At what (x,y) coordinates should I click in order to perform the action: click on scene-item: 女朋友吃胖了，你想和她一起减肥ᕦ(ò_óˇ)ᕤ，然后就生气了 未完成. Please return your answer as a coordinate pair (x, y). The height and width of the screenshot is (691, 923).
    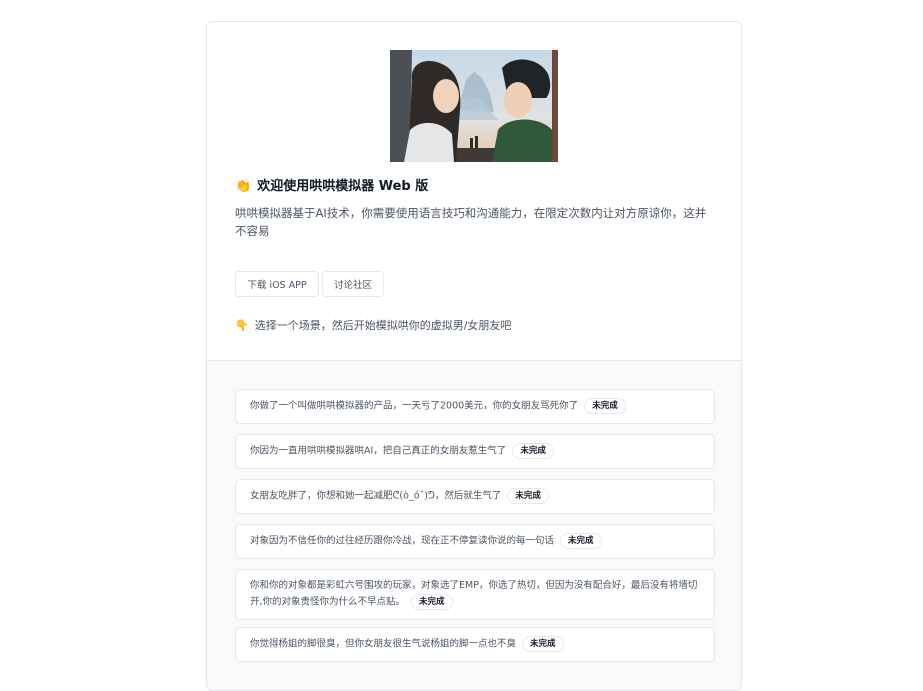
    Looking at the image, I should click on (475, 496).